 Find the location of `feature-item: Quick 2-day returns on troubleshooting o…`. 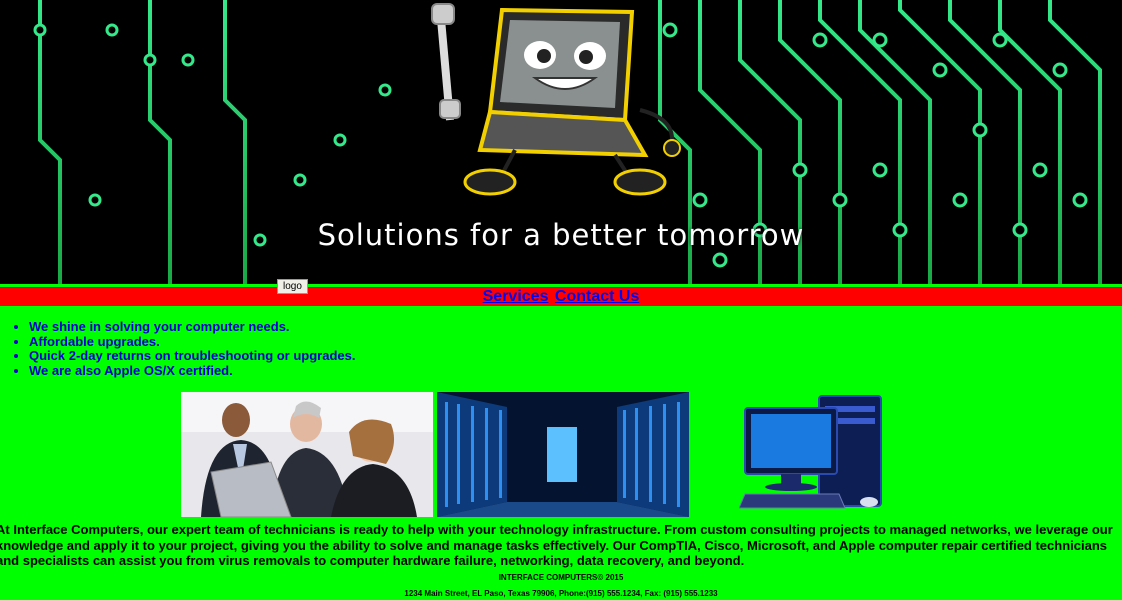

feature-item: Quick 2-day returns on troubleshooting o… is located at coordinates (192, 356).